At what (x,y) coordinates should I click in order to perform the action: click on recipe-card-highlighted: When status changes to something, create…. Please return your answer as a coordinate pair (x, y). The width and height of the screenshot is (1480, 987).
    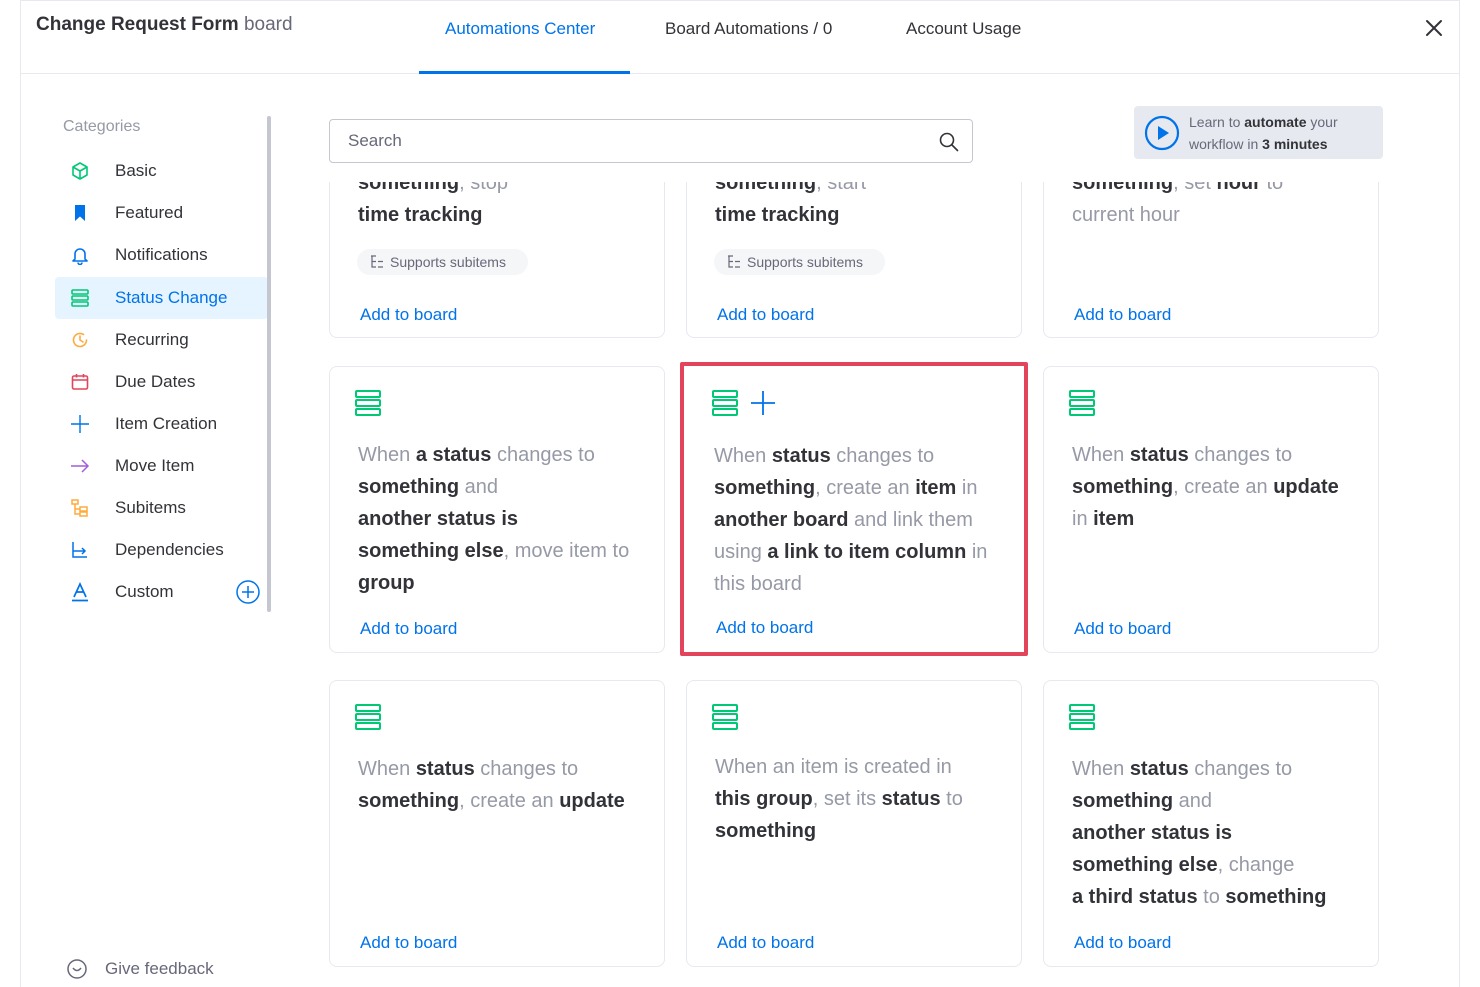
    Looking at the image, I should click on (854, 509).